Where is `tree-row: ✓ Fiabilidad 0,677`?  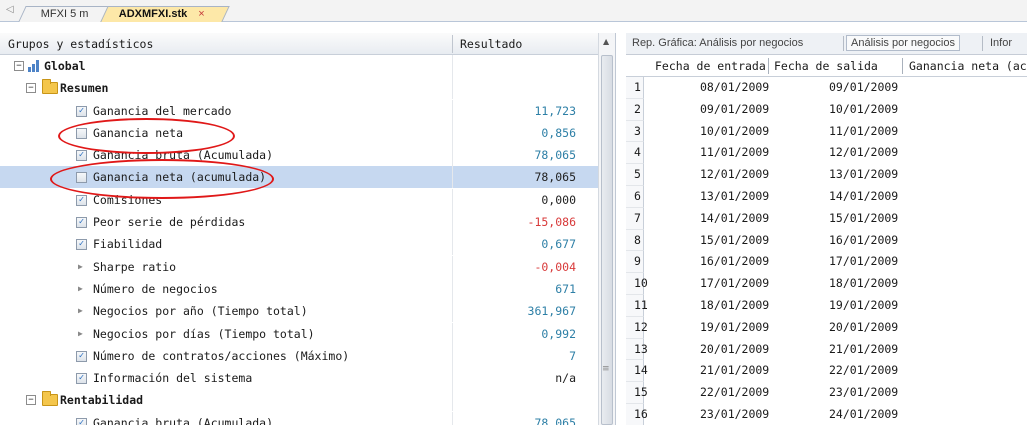
tree-row: ✓ Fiabilidad 0,677 is located at coordinates (299, 244).